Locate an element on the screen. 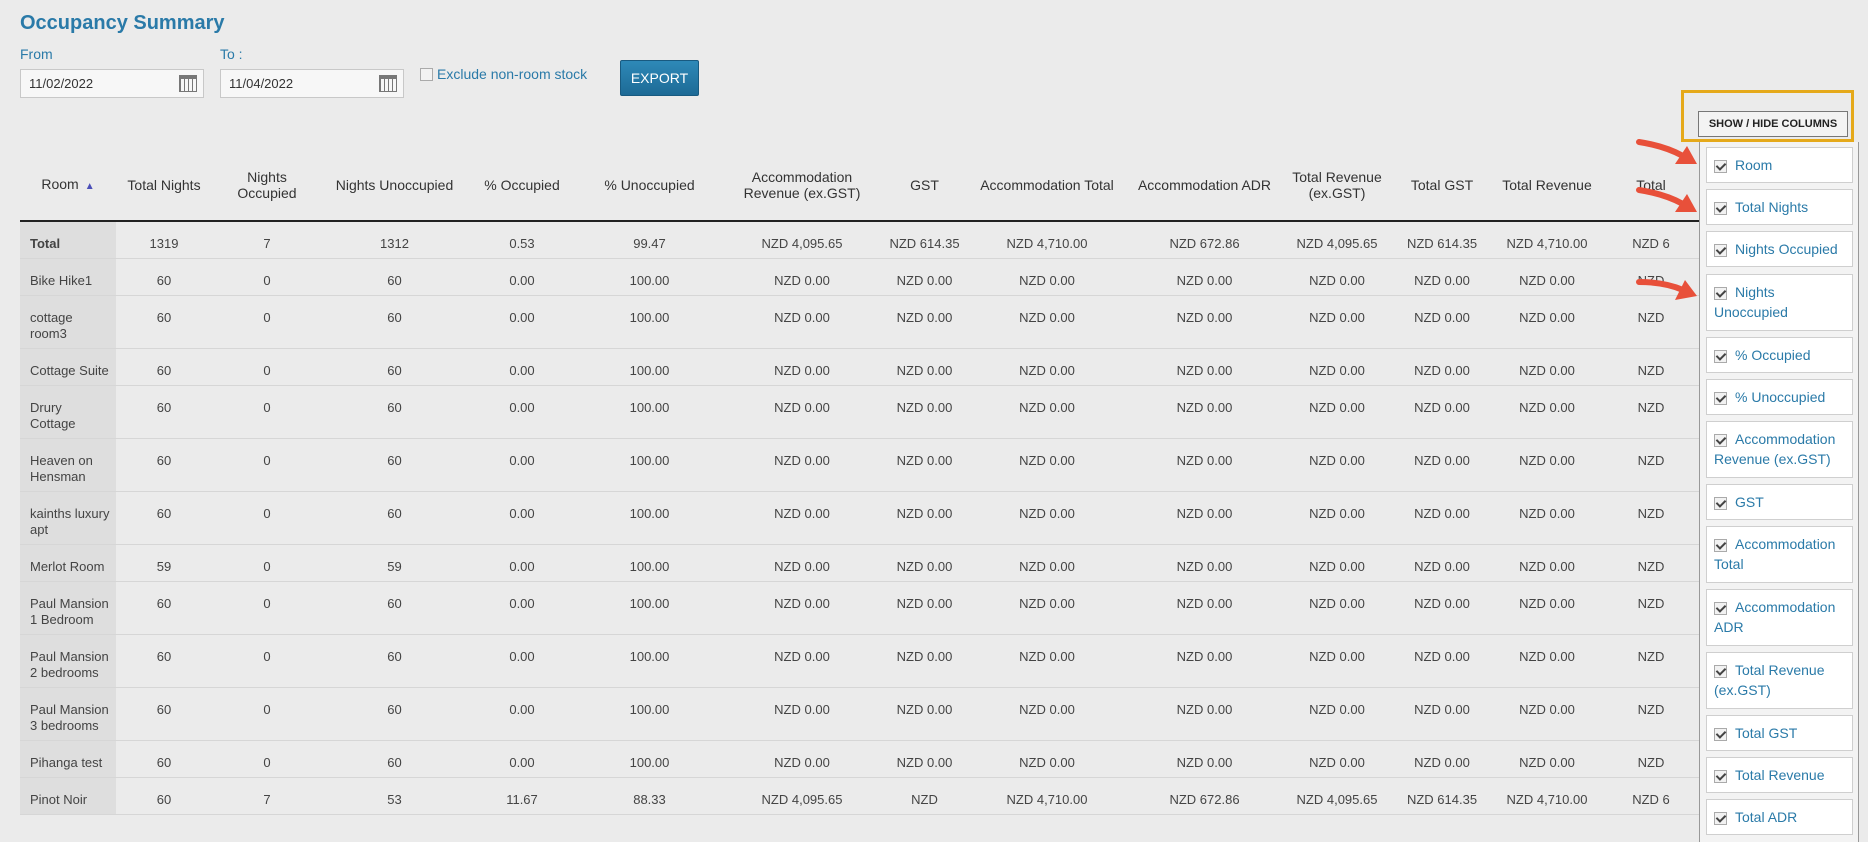  column-toggle-item: Accommodation ADR is located at coordinates (1779, 617).